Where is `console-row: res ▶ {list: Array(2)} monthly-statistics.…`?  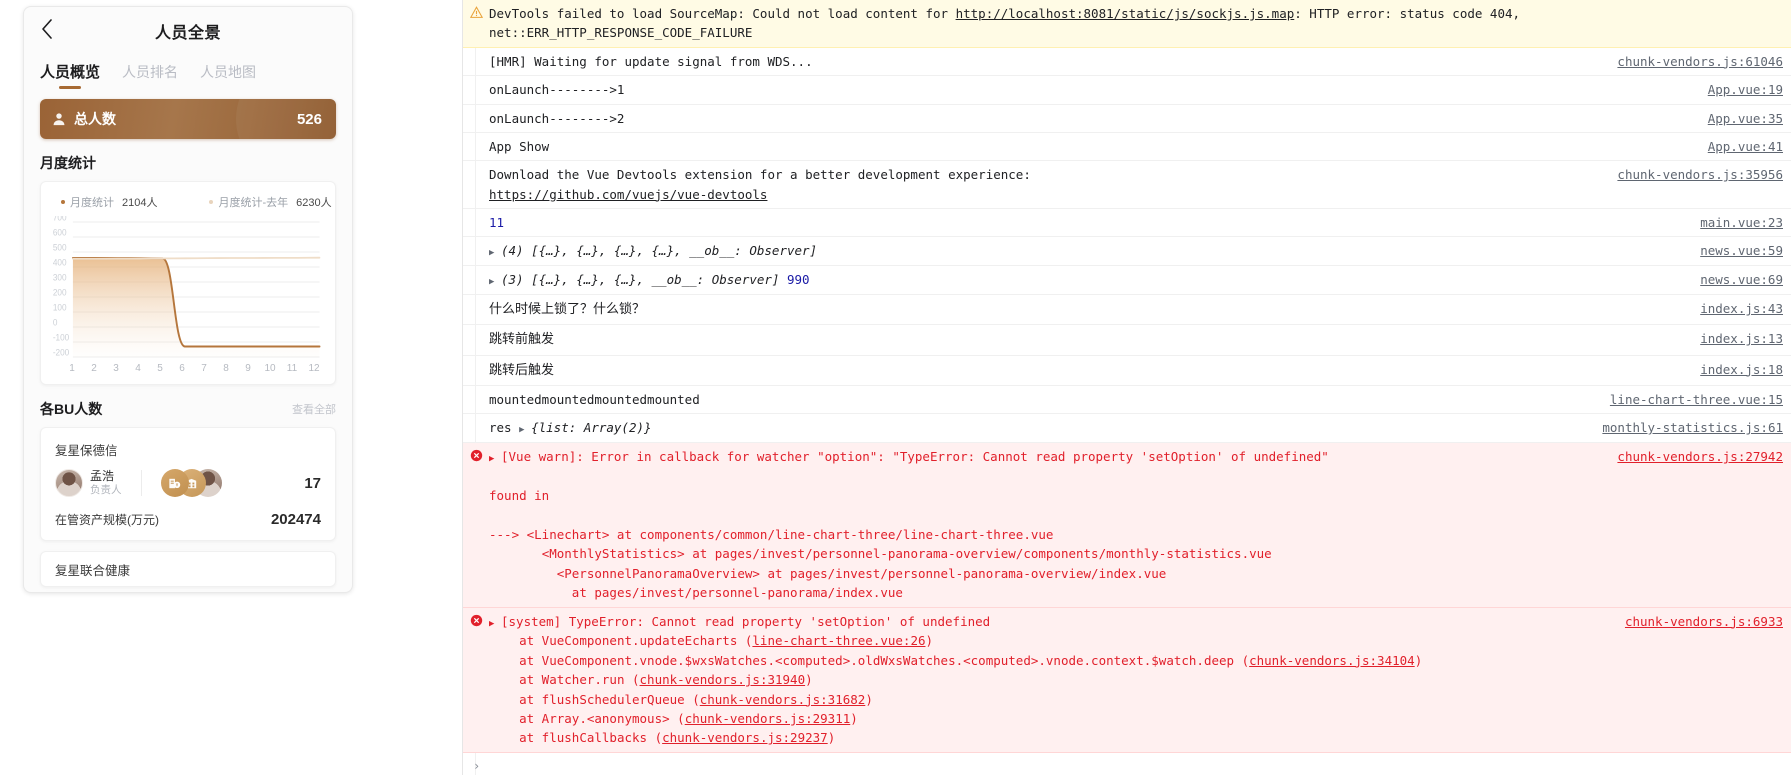
console-row: res ▶ {list: Array(2)} monthly-statistics.… is located at coordinates (1127, 428).